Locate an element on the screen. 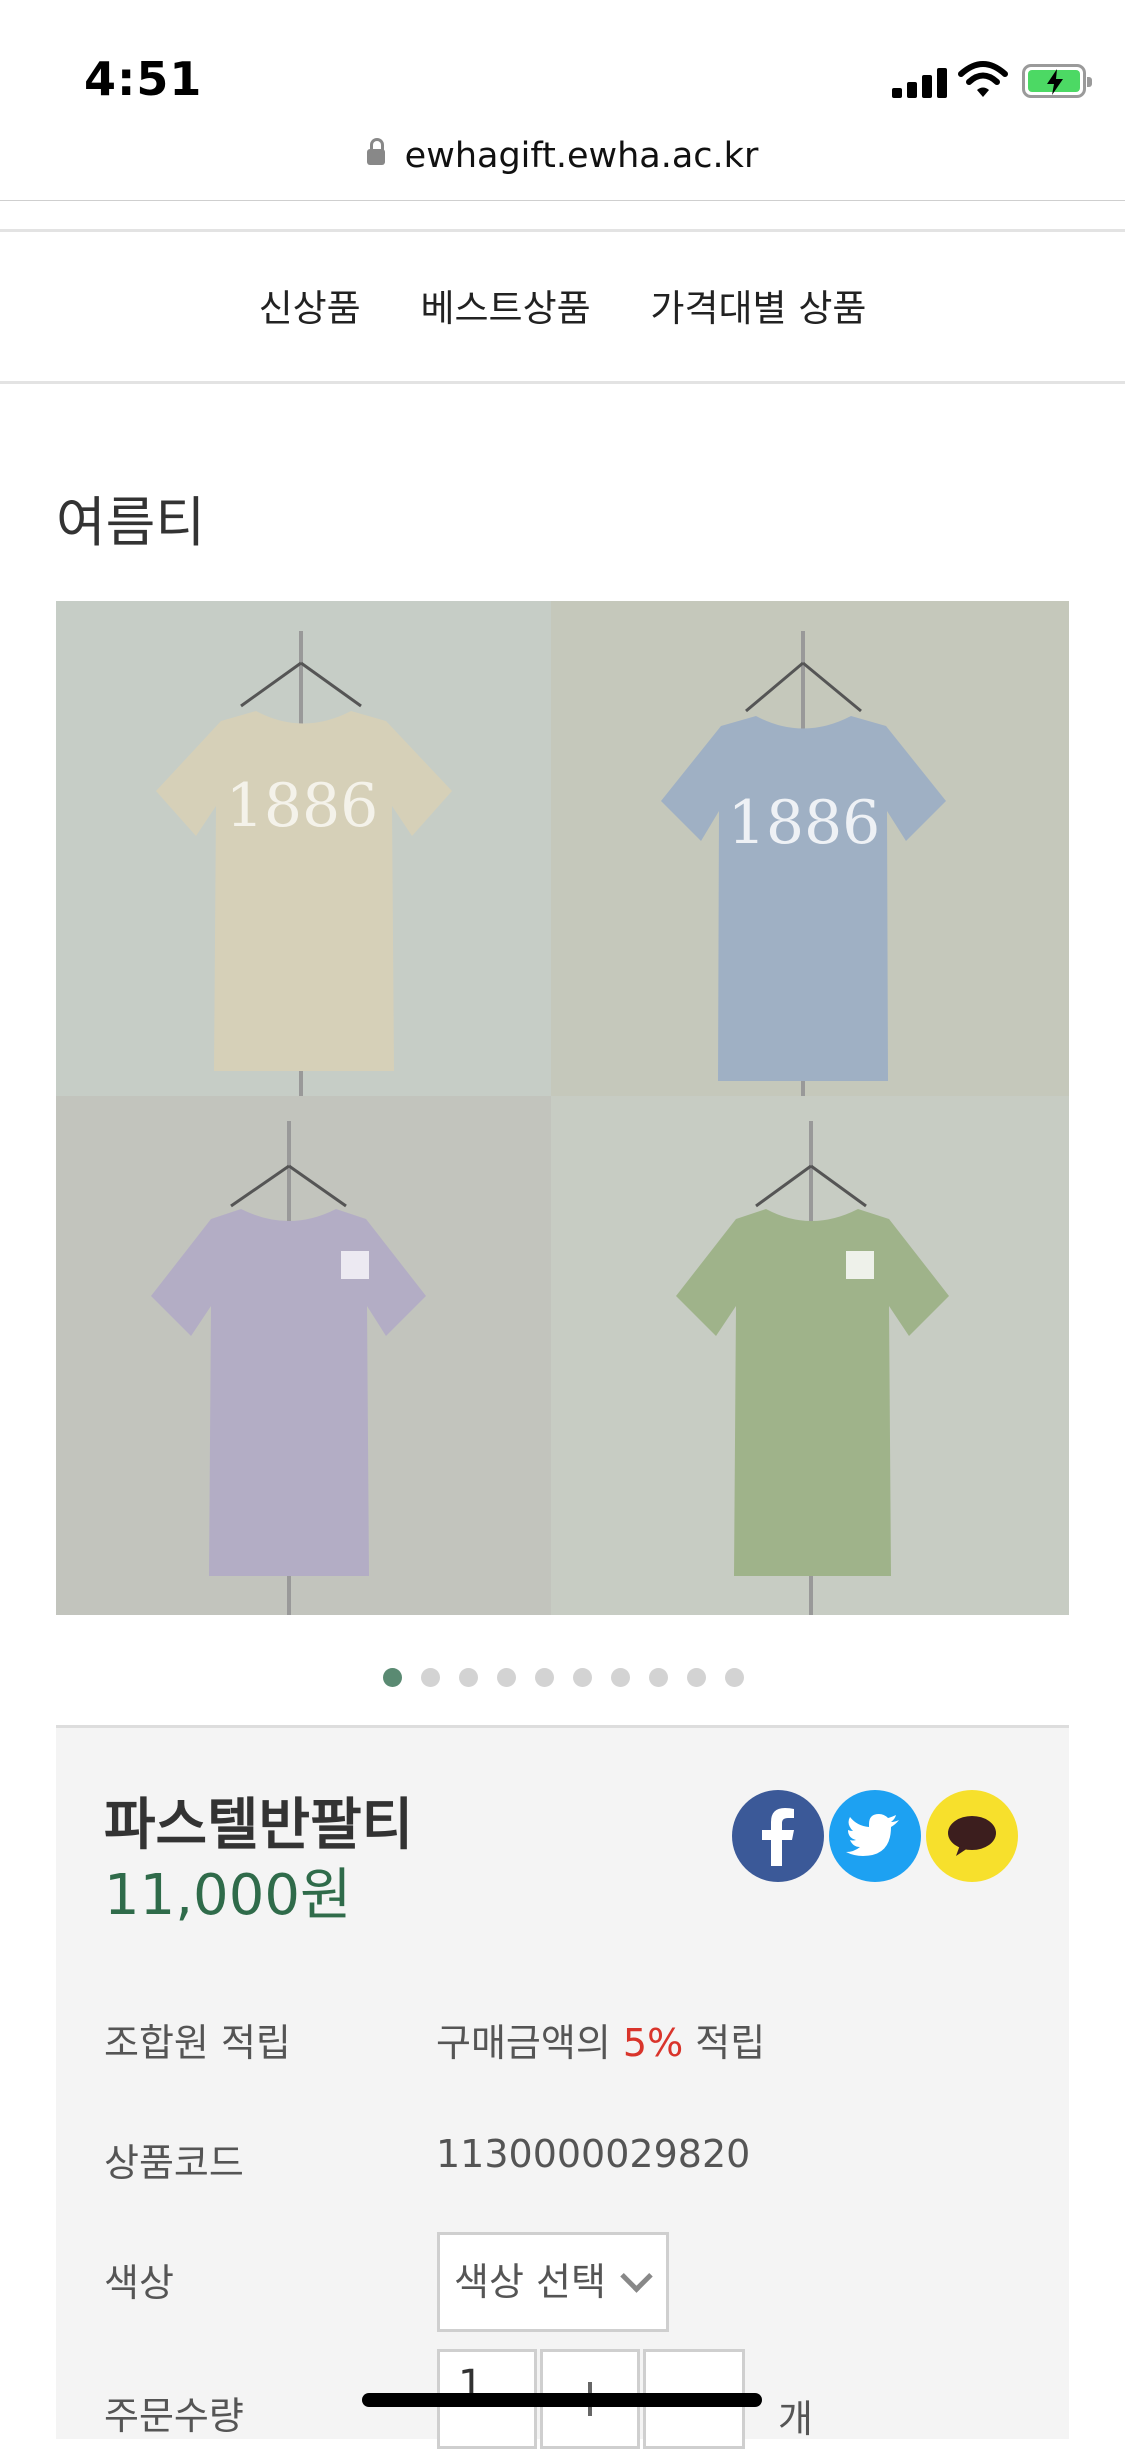 This screenshot has height=2456, width=1125. nav-item-price-range: 가격대별 상품 is located at coordinates (758, 308).